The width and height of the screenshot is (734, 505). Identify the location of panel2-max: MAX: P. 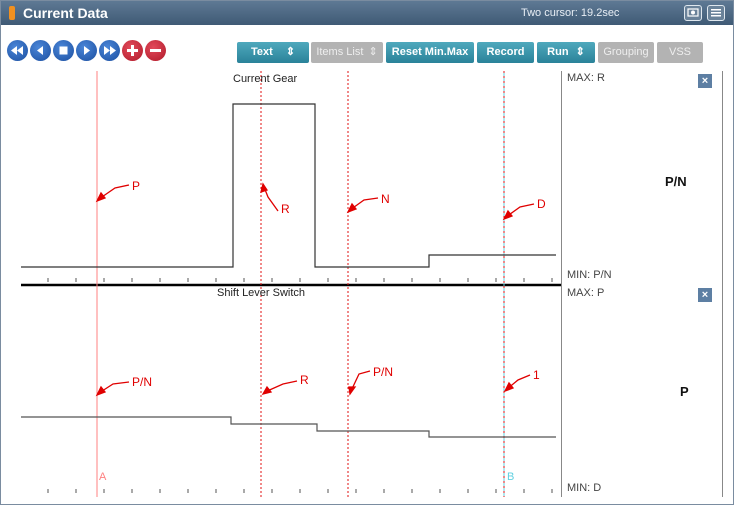
(586, 293).